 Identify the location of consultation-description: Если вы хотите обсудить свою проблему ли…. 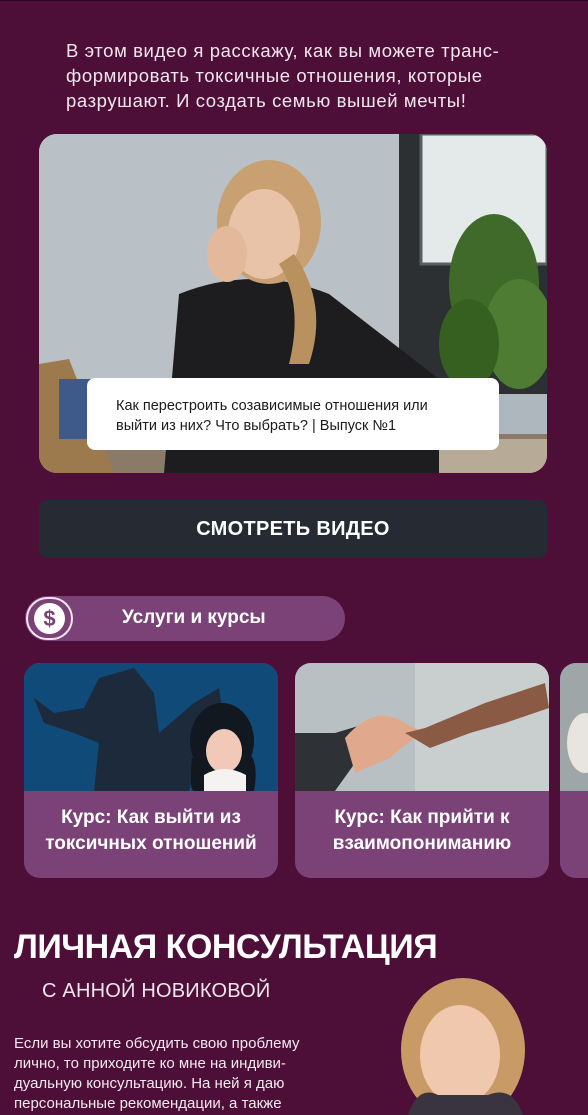
(179, 1074).